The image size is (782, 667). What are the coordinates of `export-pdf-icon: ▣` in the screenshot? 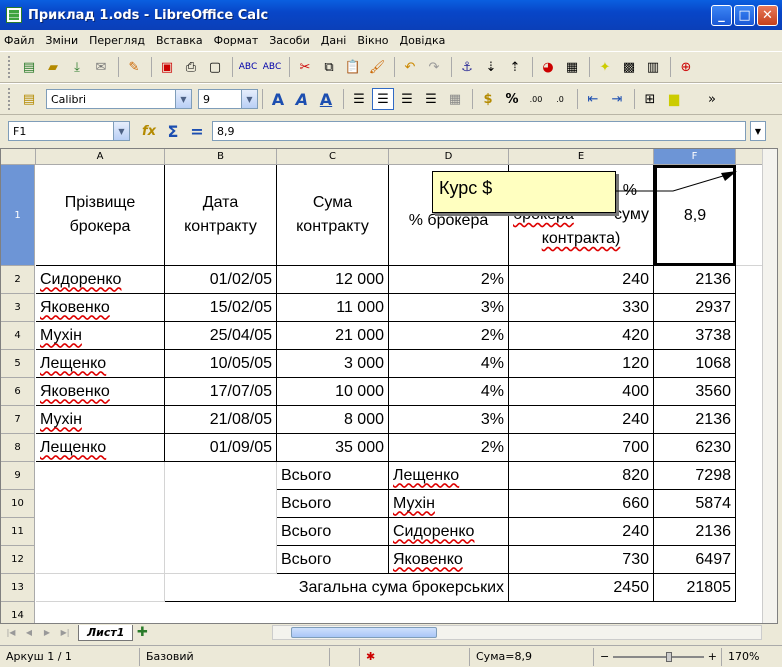 It's located at (167, 67).